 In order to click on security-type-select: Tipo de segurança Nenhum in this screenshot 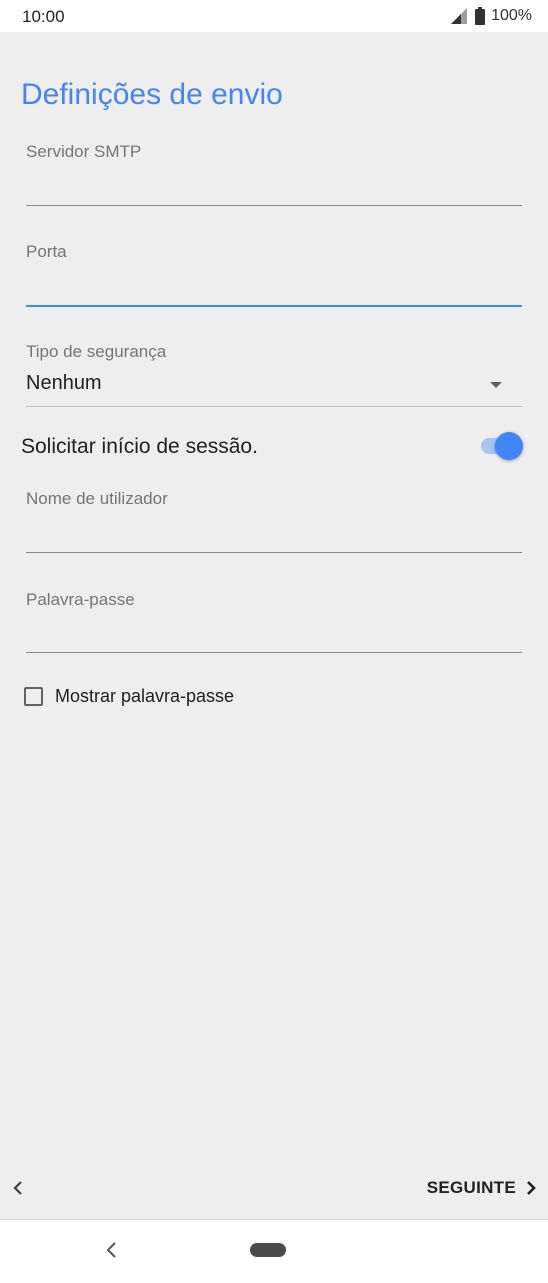, I will do `click(274, 375)`.